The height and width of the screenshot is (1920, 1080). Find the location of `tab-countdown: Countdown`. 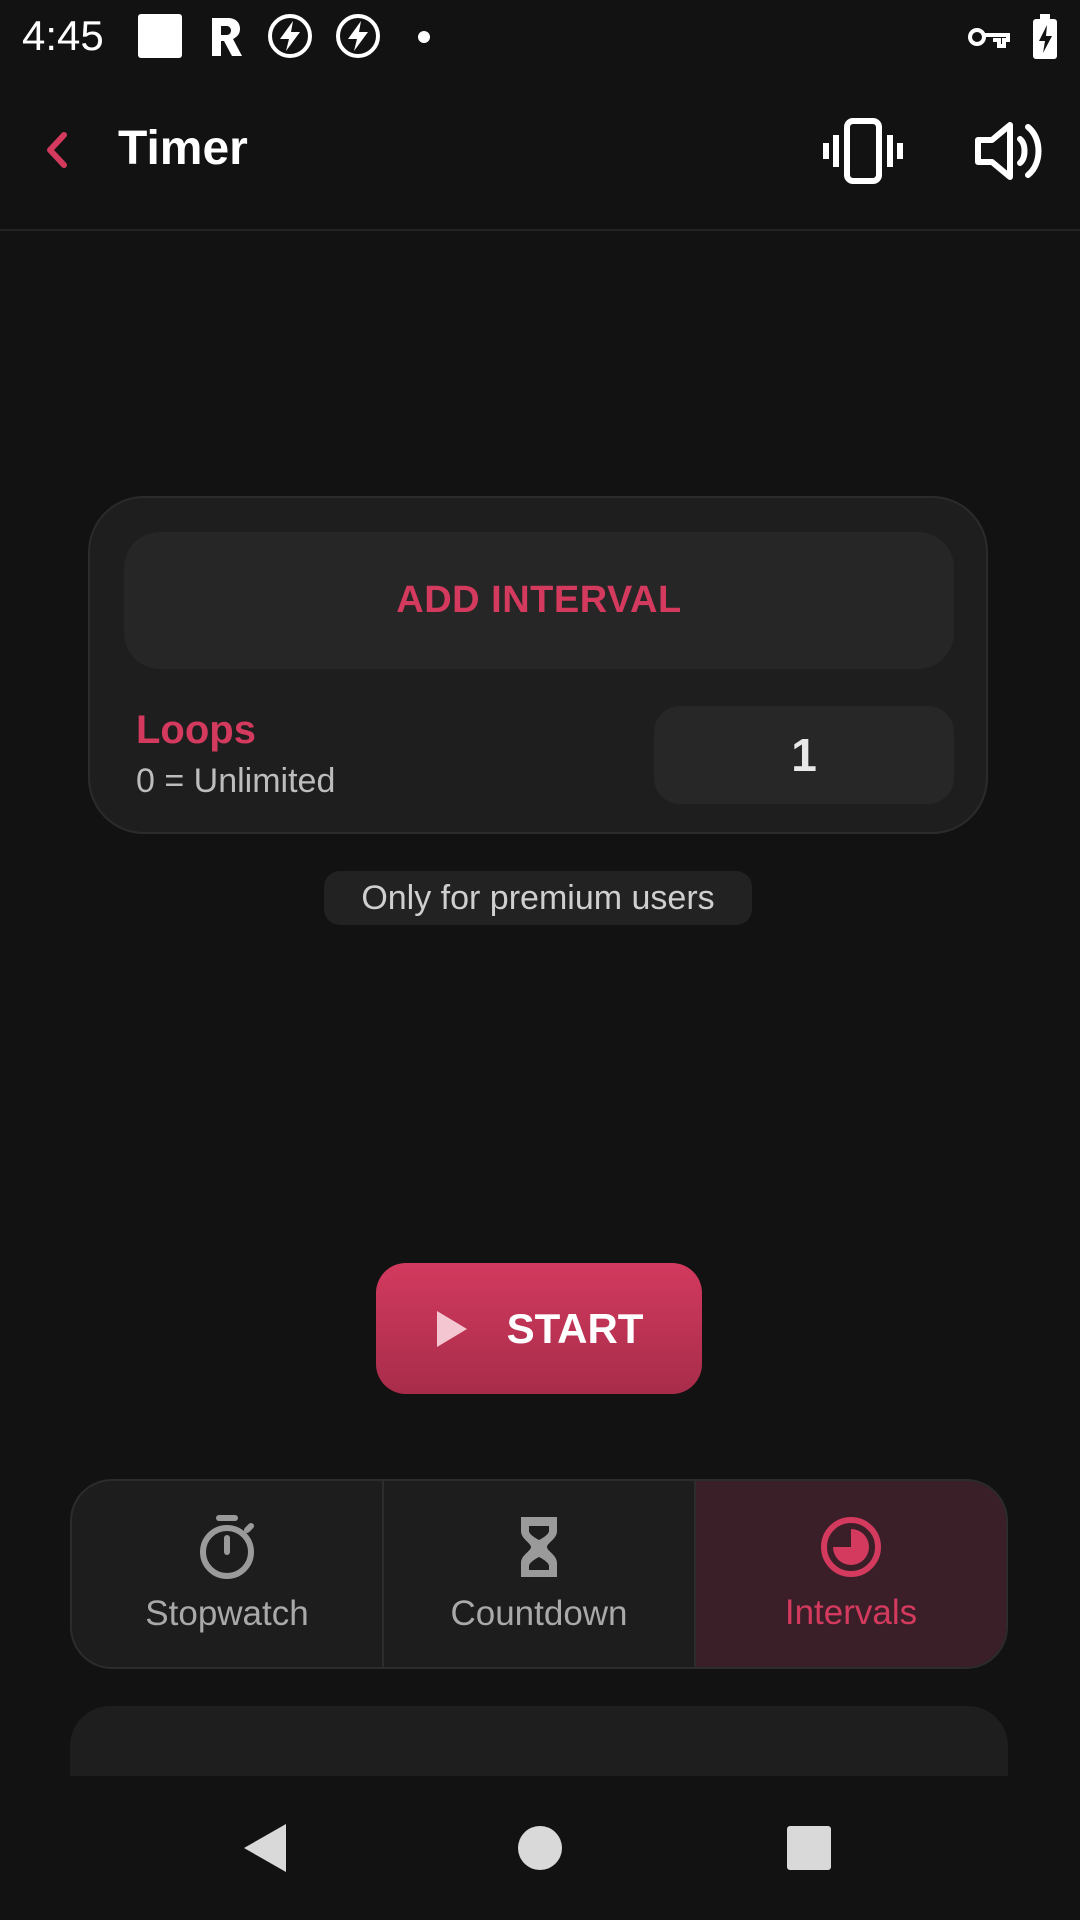

tab-countdown: Countdown is located at coordinates (538, 1574).